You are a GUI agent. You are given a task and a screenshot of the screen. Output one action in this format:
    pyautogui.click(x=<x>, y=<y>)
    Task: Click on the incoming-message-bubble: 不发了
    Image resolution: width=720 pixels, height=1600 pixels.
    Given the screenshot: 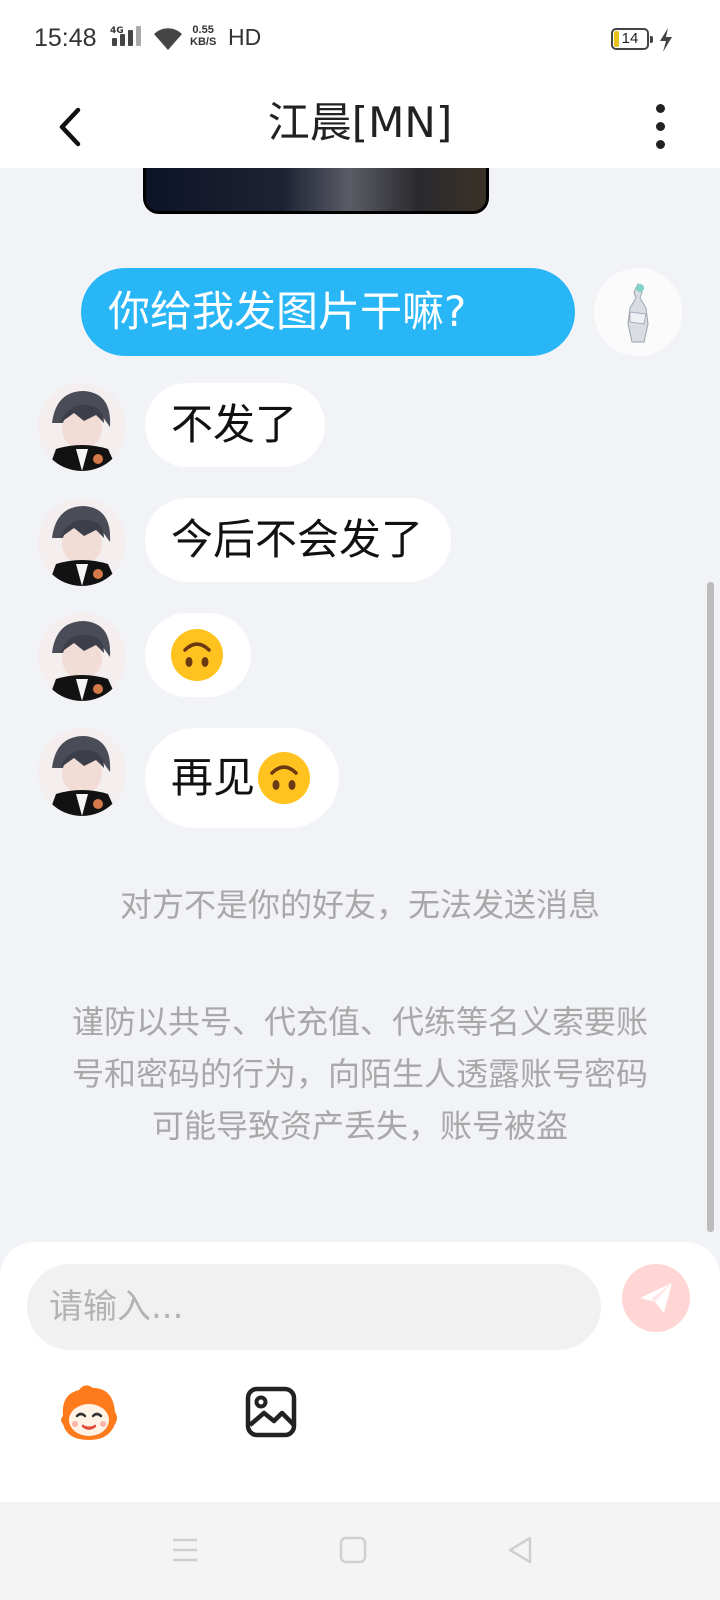 What is the action you would take?
    pyautogui.click(x=235, y=425)
    